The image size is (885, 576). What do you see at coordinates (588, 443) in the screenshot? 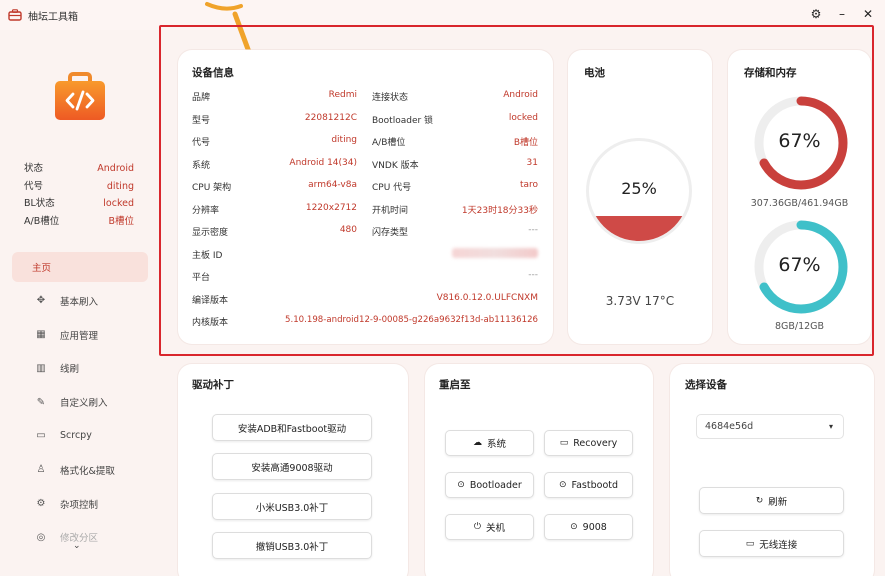
I see `reboot-recovery-button: ▭ Recovery` at bounding box center [588, 443].